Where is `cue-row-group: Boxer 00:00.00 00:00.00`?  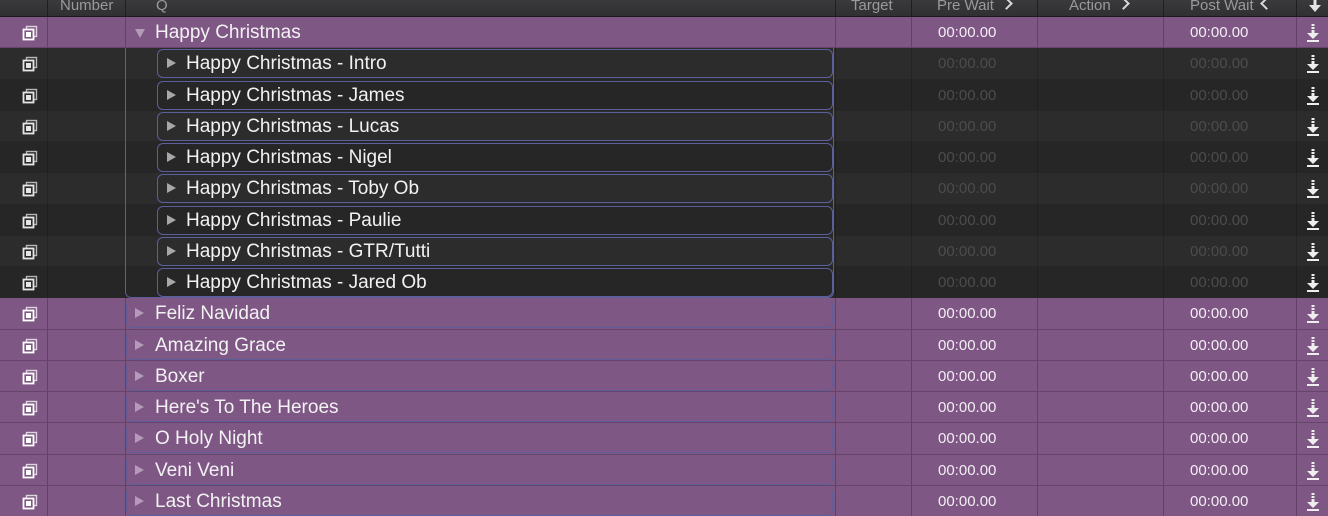 cue-row-group: Boxer 00:00.00 00:00.00 is located at coordinates (664, 376).